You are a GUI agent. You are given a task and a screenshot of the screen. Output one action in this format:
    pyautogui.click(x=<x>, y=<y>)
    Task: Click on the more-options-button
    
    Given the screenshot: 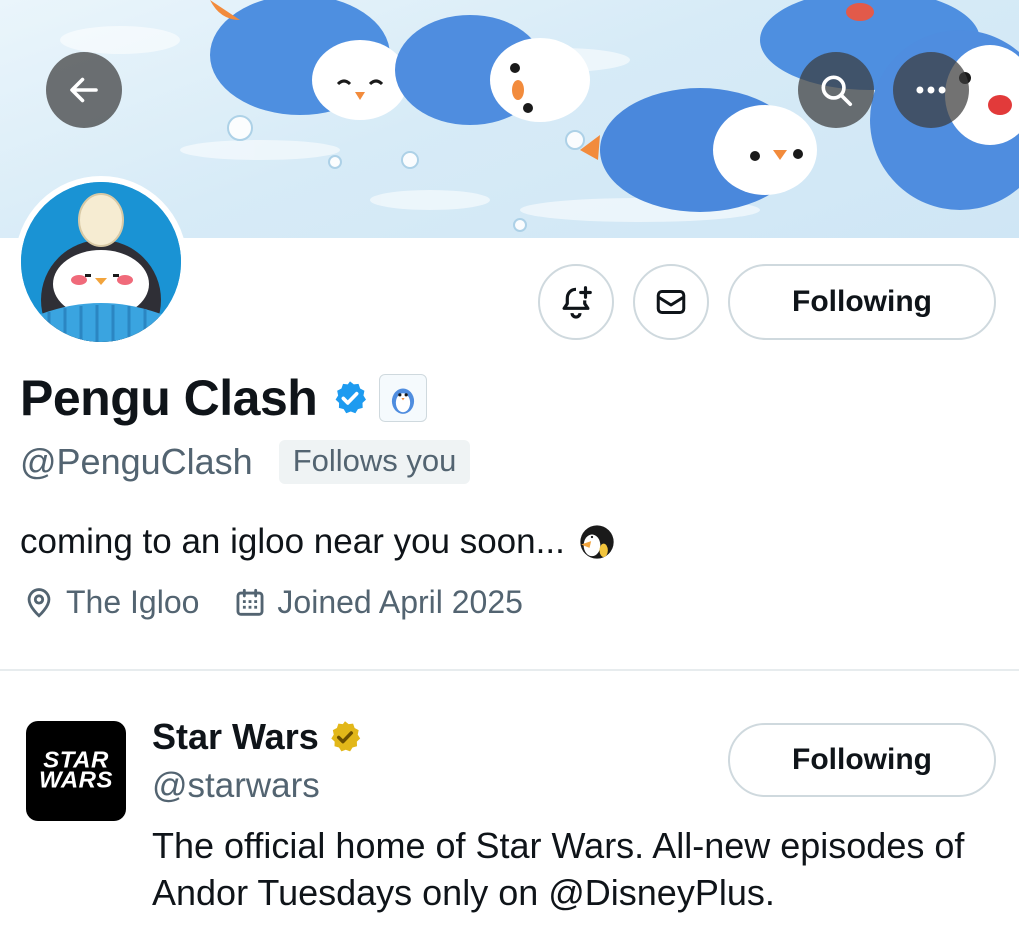 What is the action you would take?
    pyautogui.click(x=931, y=90)
    